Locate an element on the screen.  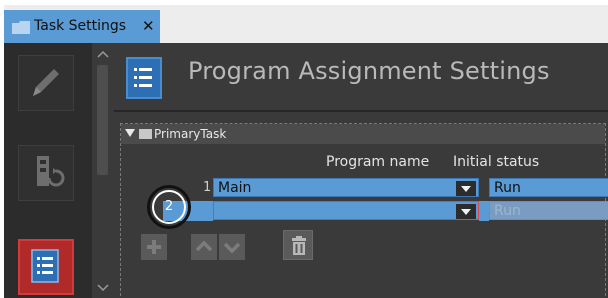
add-icon is located at coordinates (154, 247).